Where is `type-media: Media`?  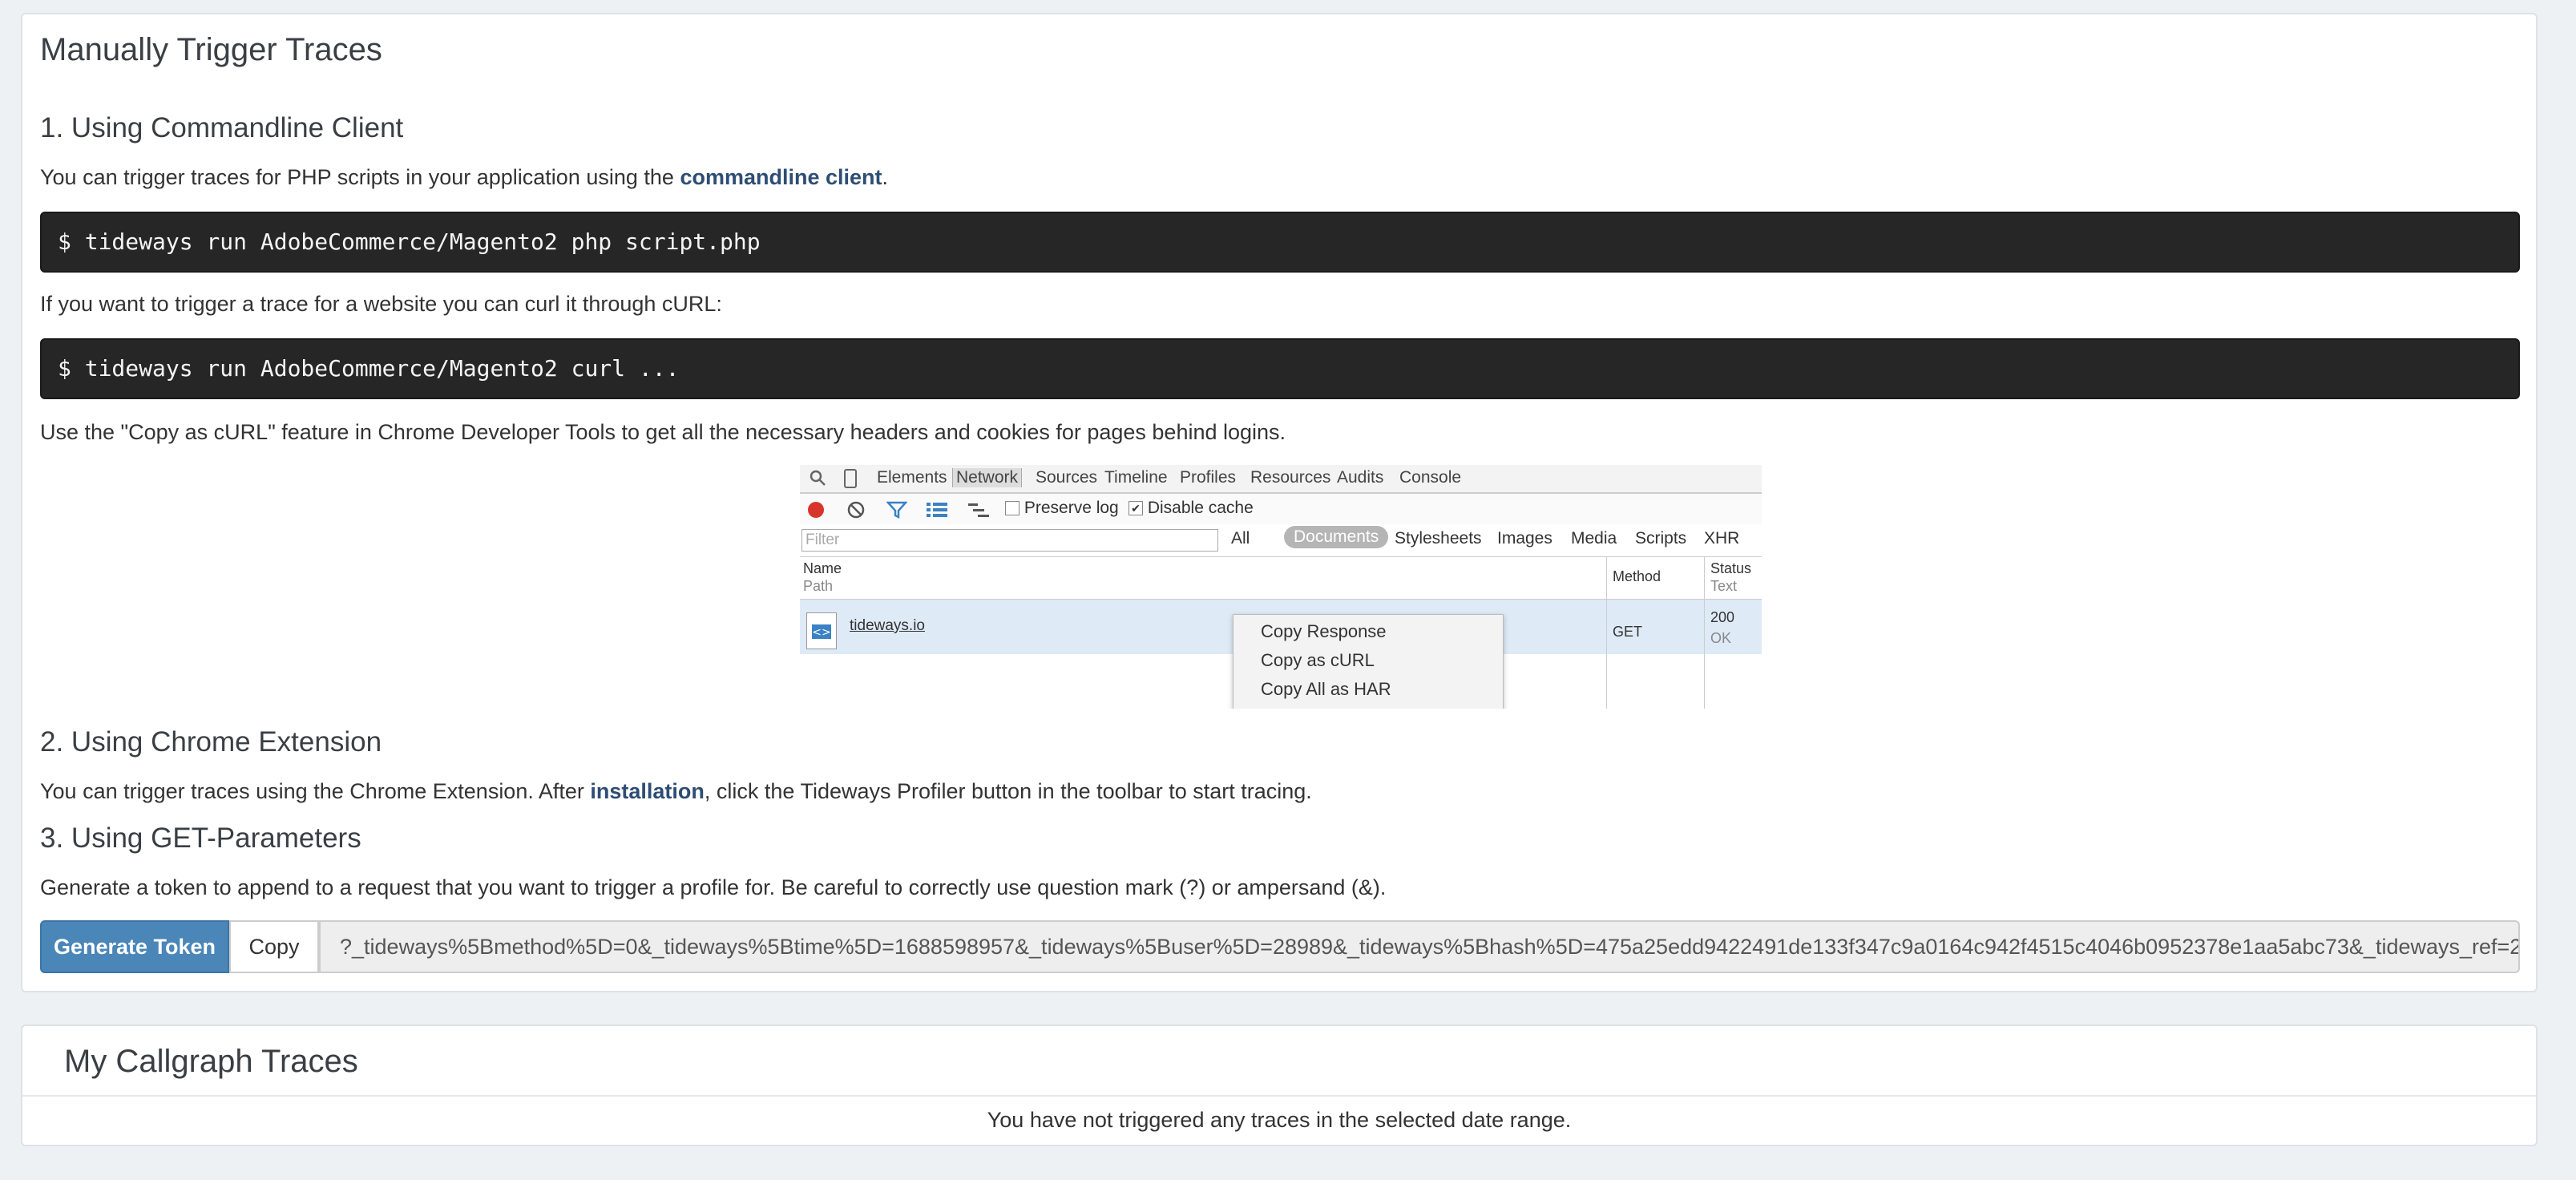 type-media: Media is located at coordinates (1594, 538).